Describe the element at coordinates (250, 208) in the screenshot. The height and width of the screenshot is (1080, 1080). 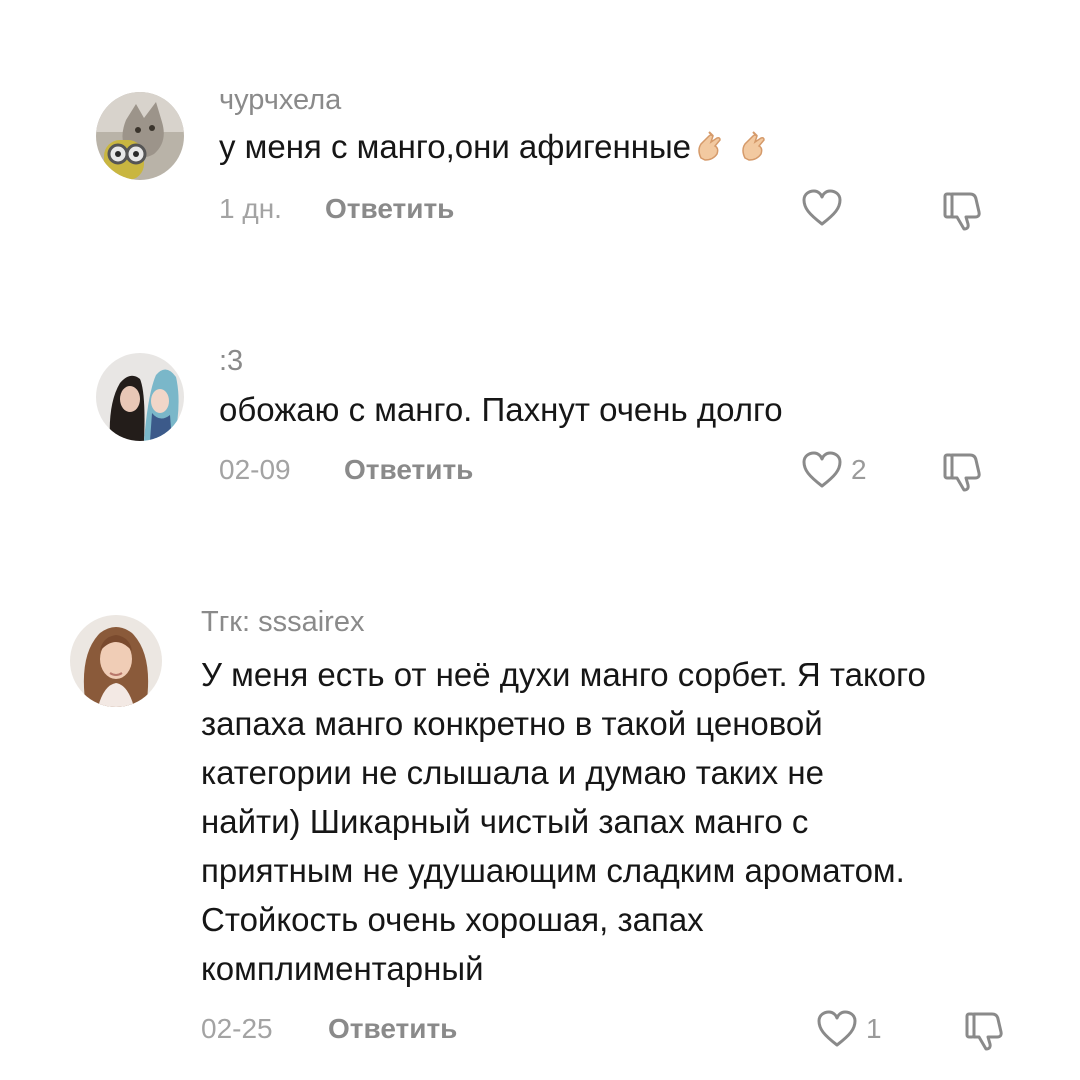
I see `comment-time: 1 дн.` at that location.